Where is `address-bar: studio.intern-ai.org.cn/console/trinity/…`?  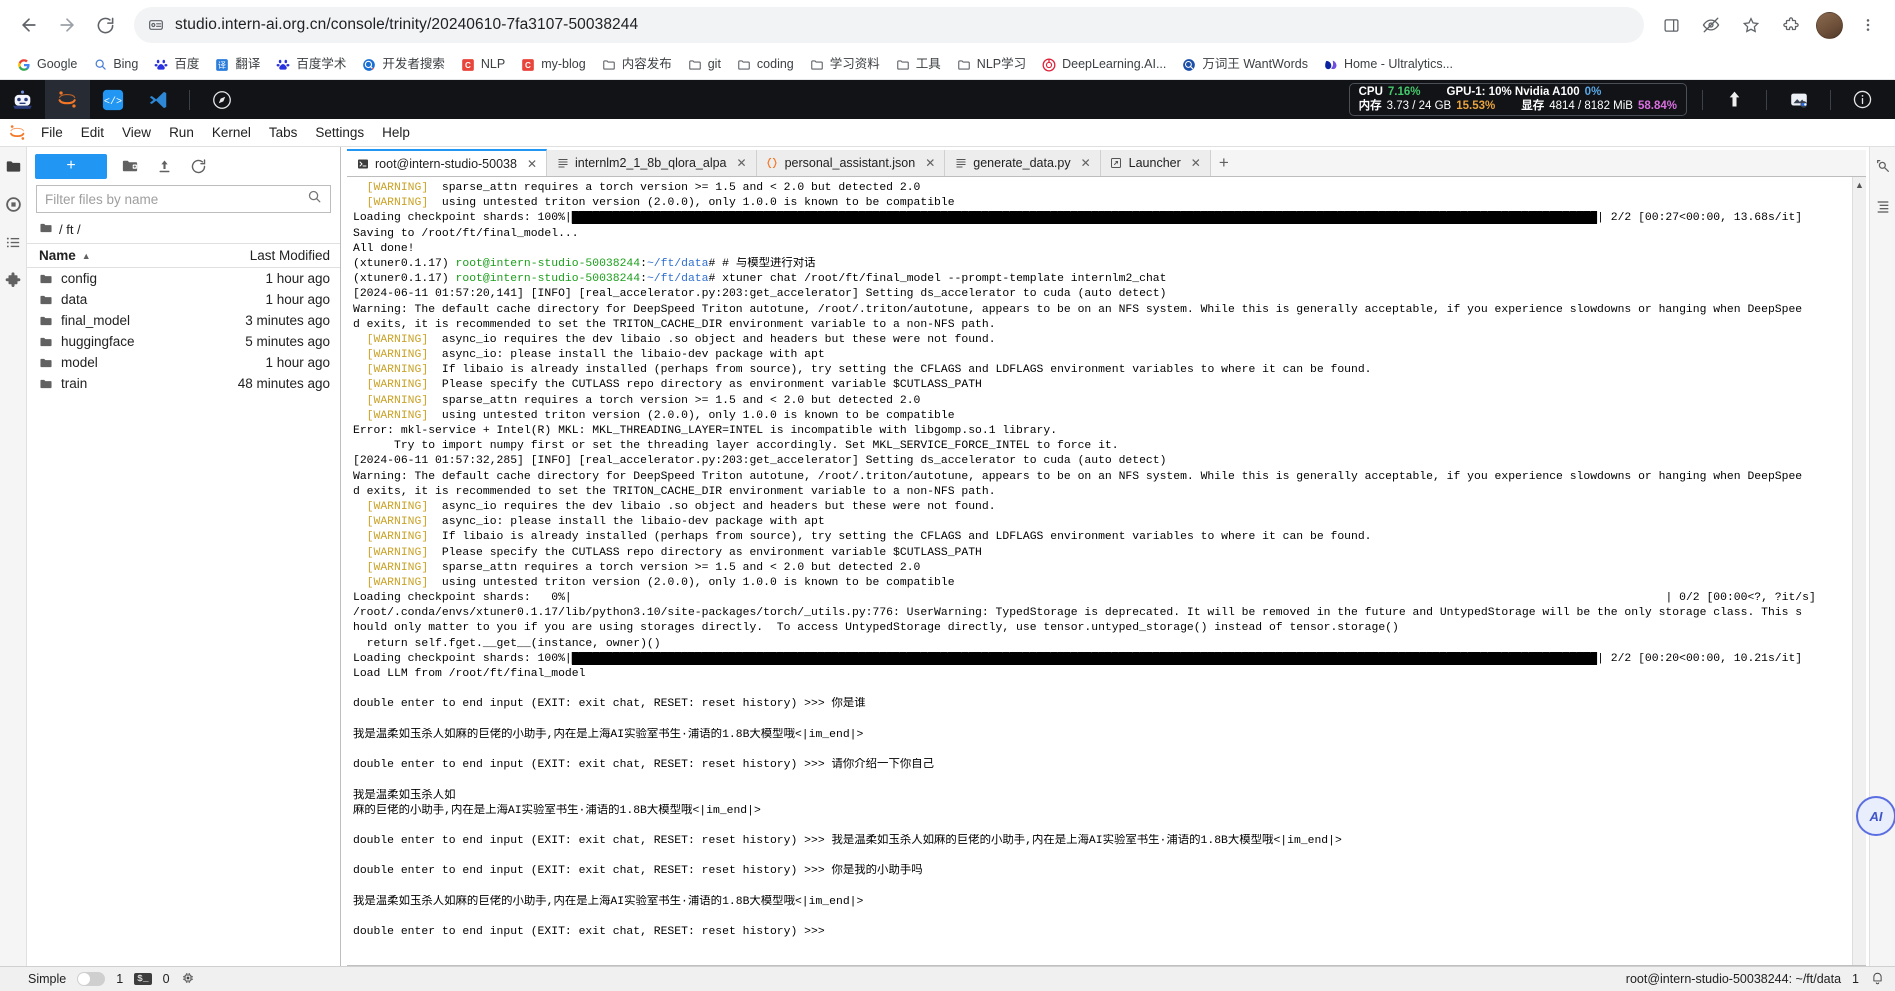
address-bar: studio.intern-ai.org.cn/console/trinity/… is located at coordinates (889, 25).